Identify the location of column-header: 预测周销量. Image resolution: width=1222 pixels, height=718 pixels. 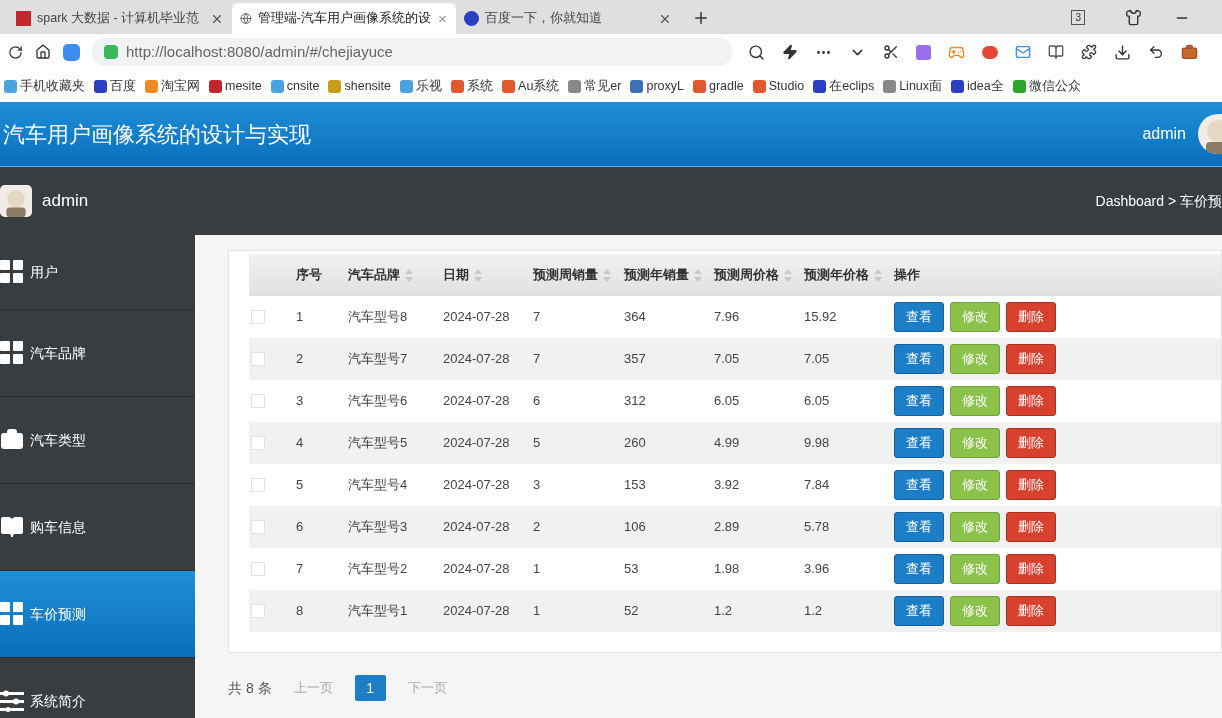
(565, 275).